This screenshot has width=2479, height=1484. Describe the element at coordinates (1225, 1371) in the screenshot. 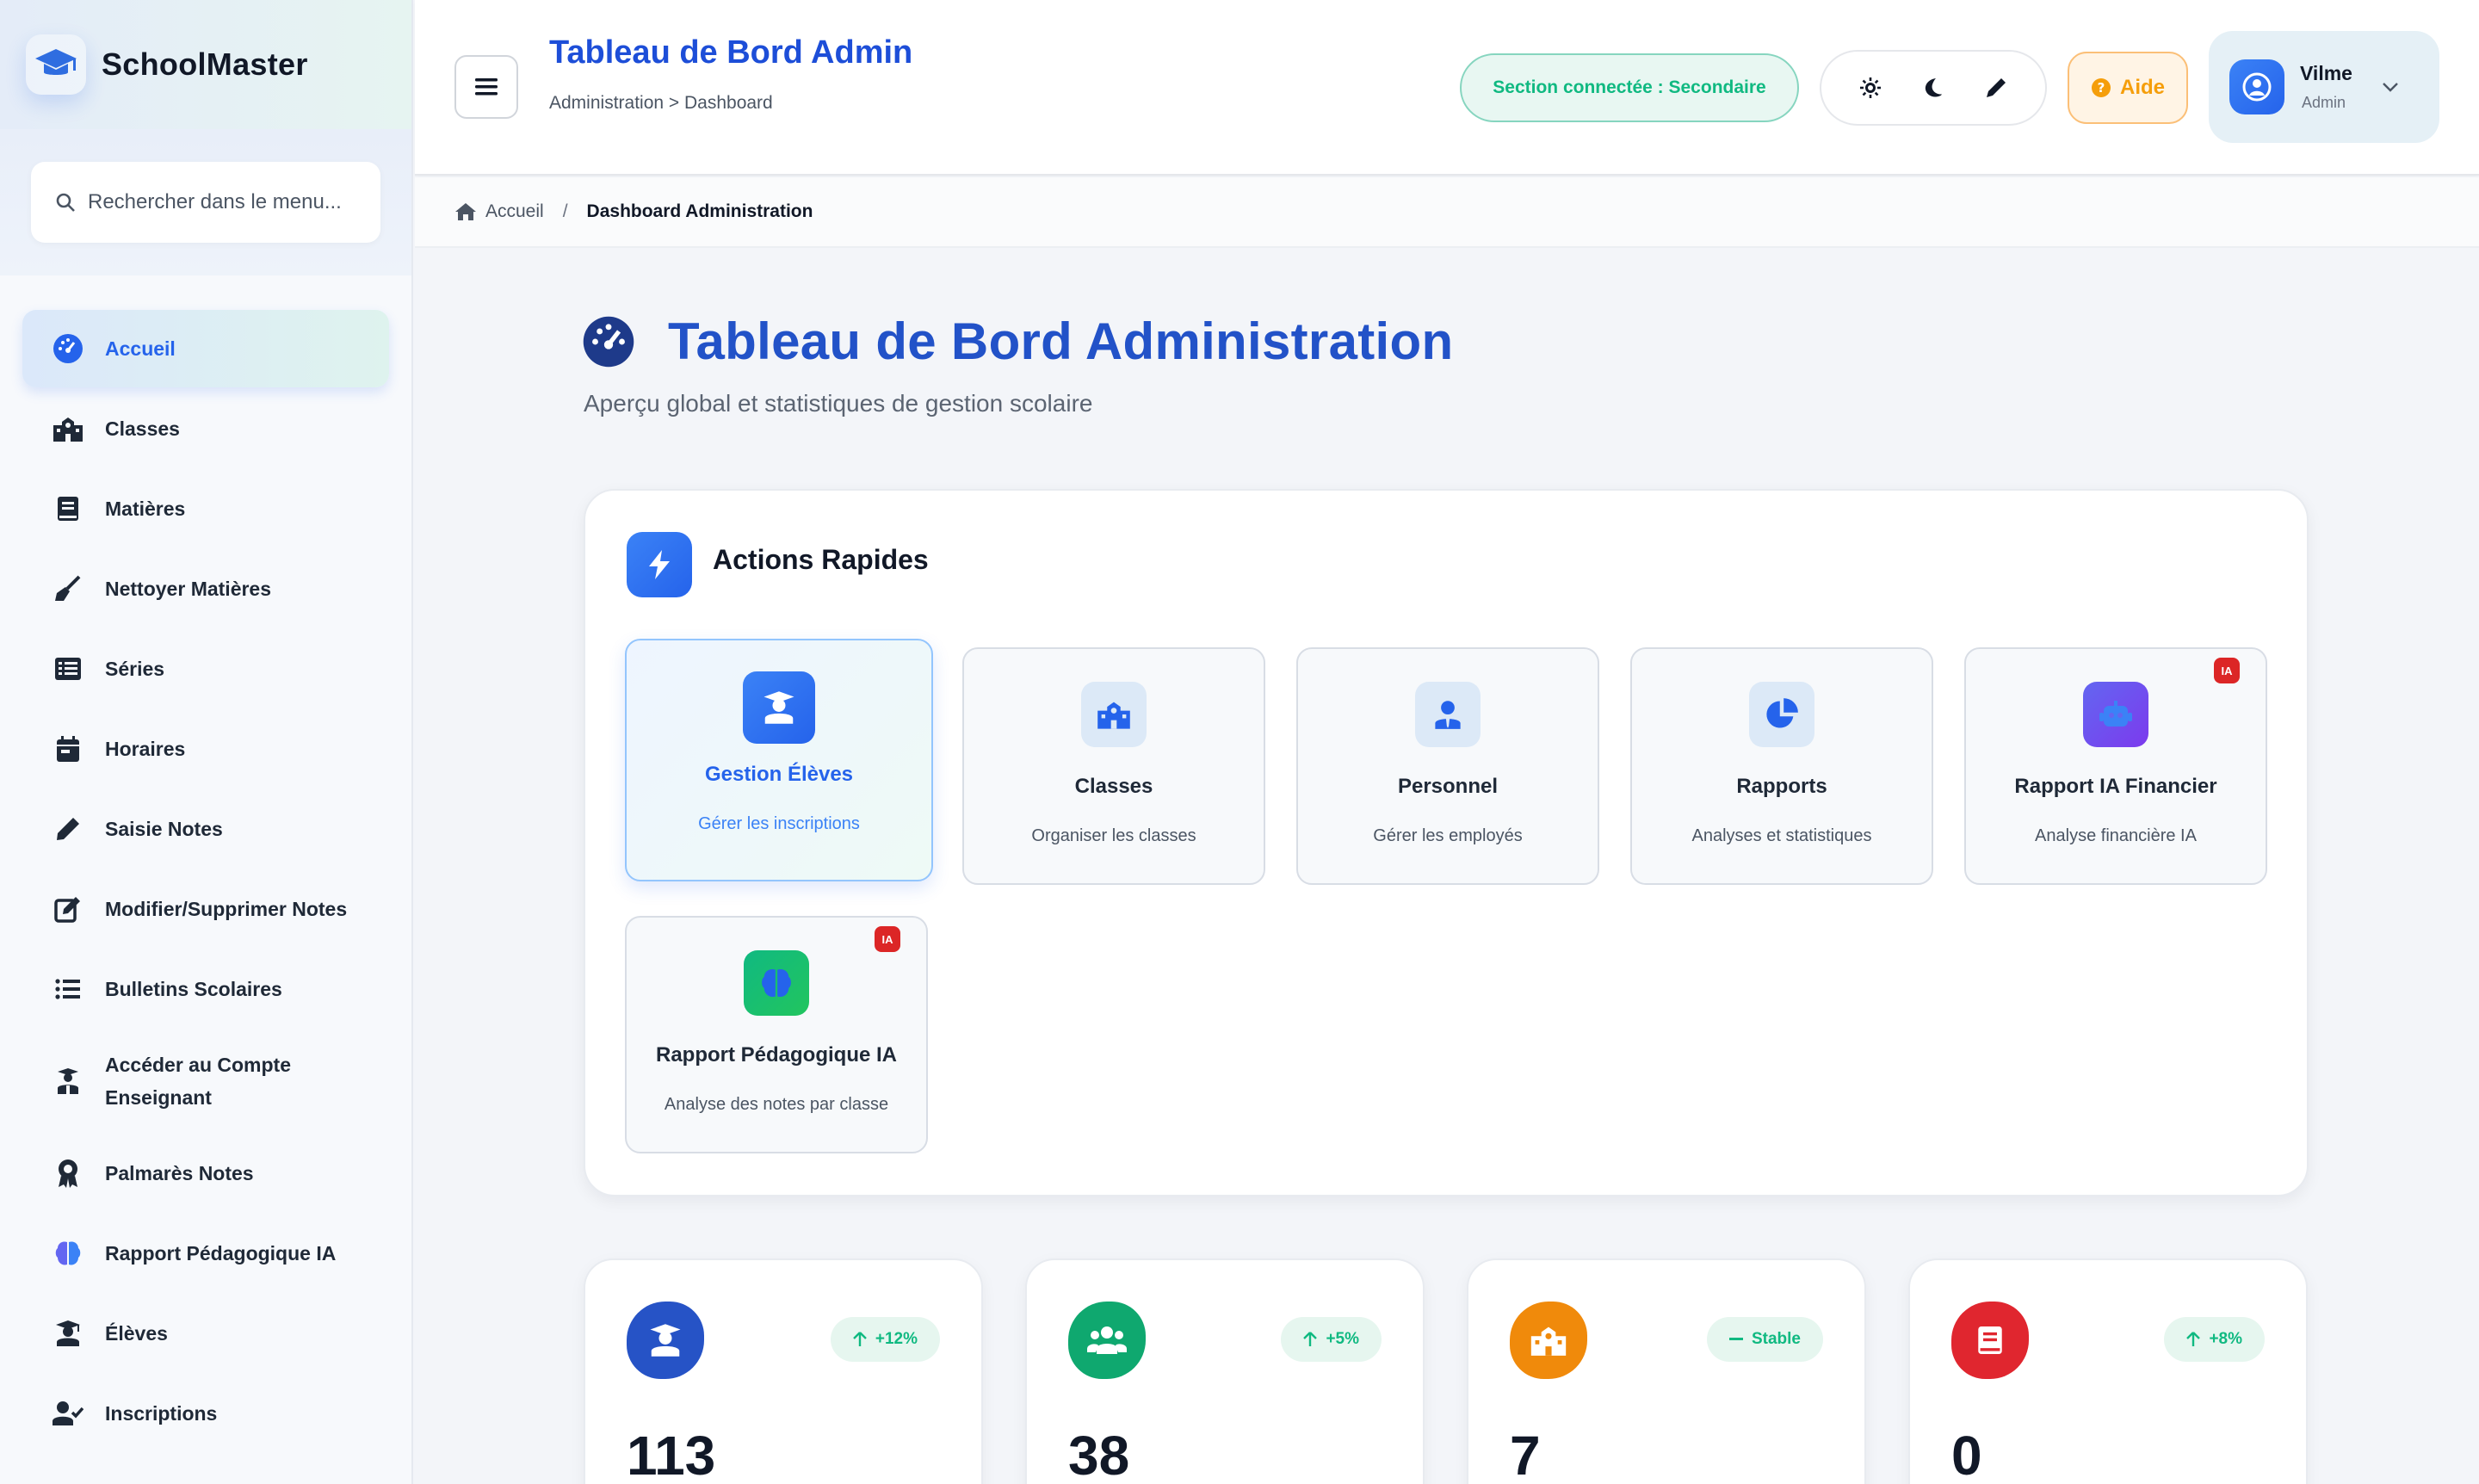

I see `stat-card-personnel: +5% 38` at that location.